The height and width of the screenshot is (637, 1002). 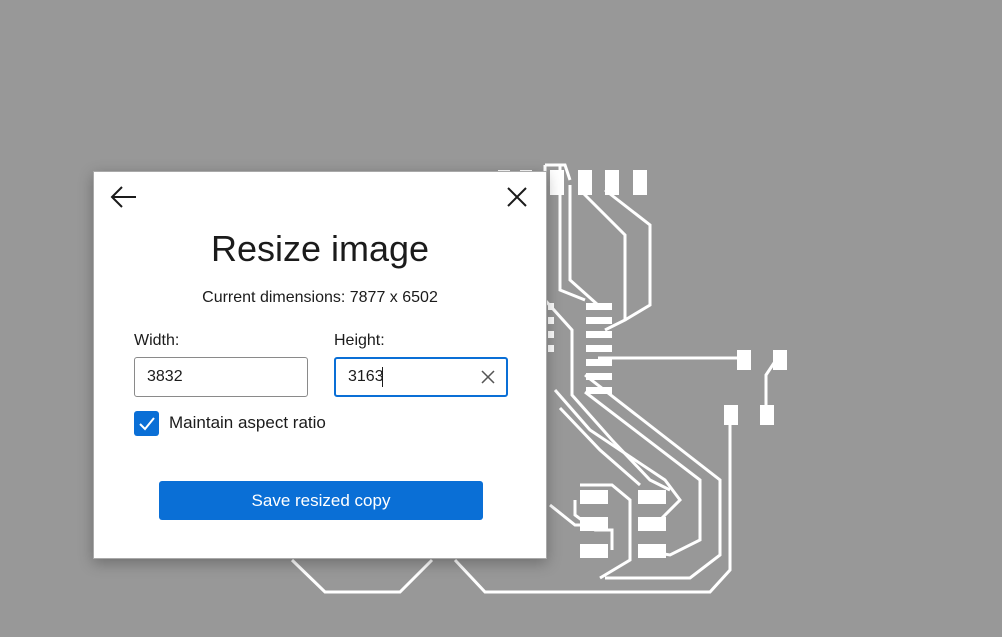 I want to click on height-input-box, so click(x=421, y=377).